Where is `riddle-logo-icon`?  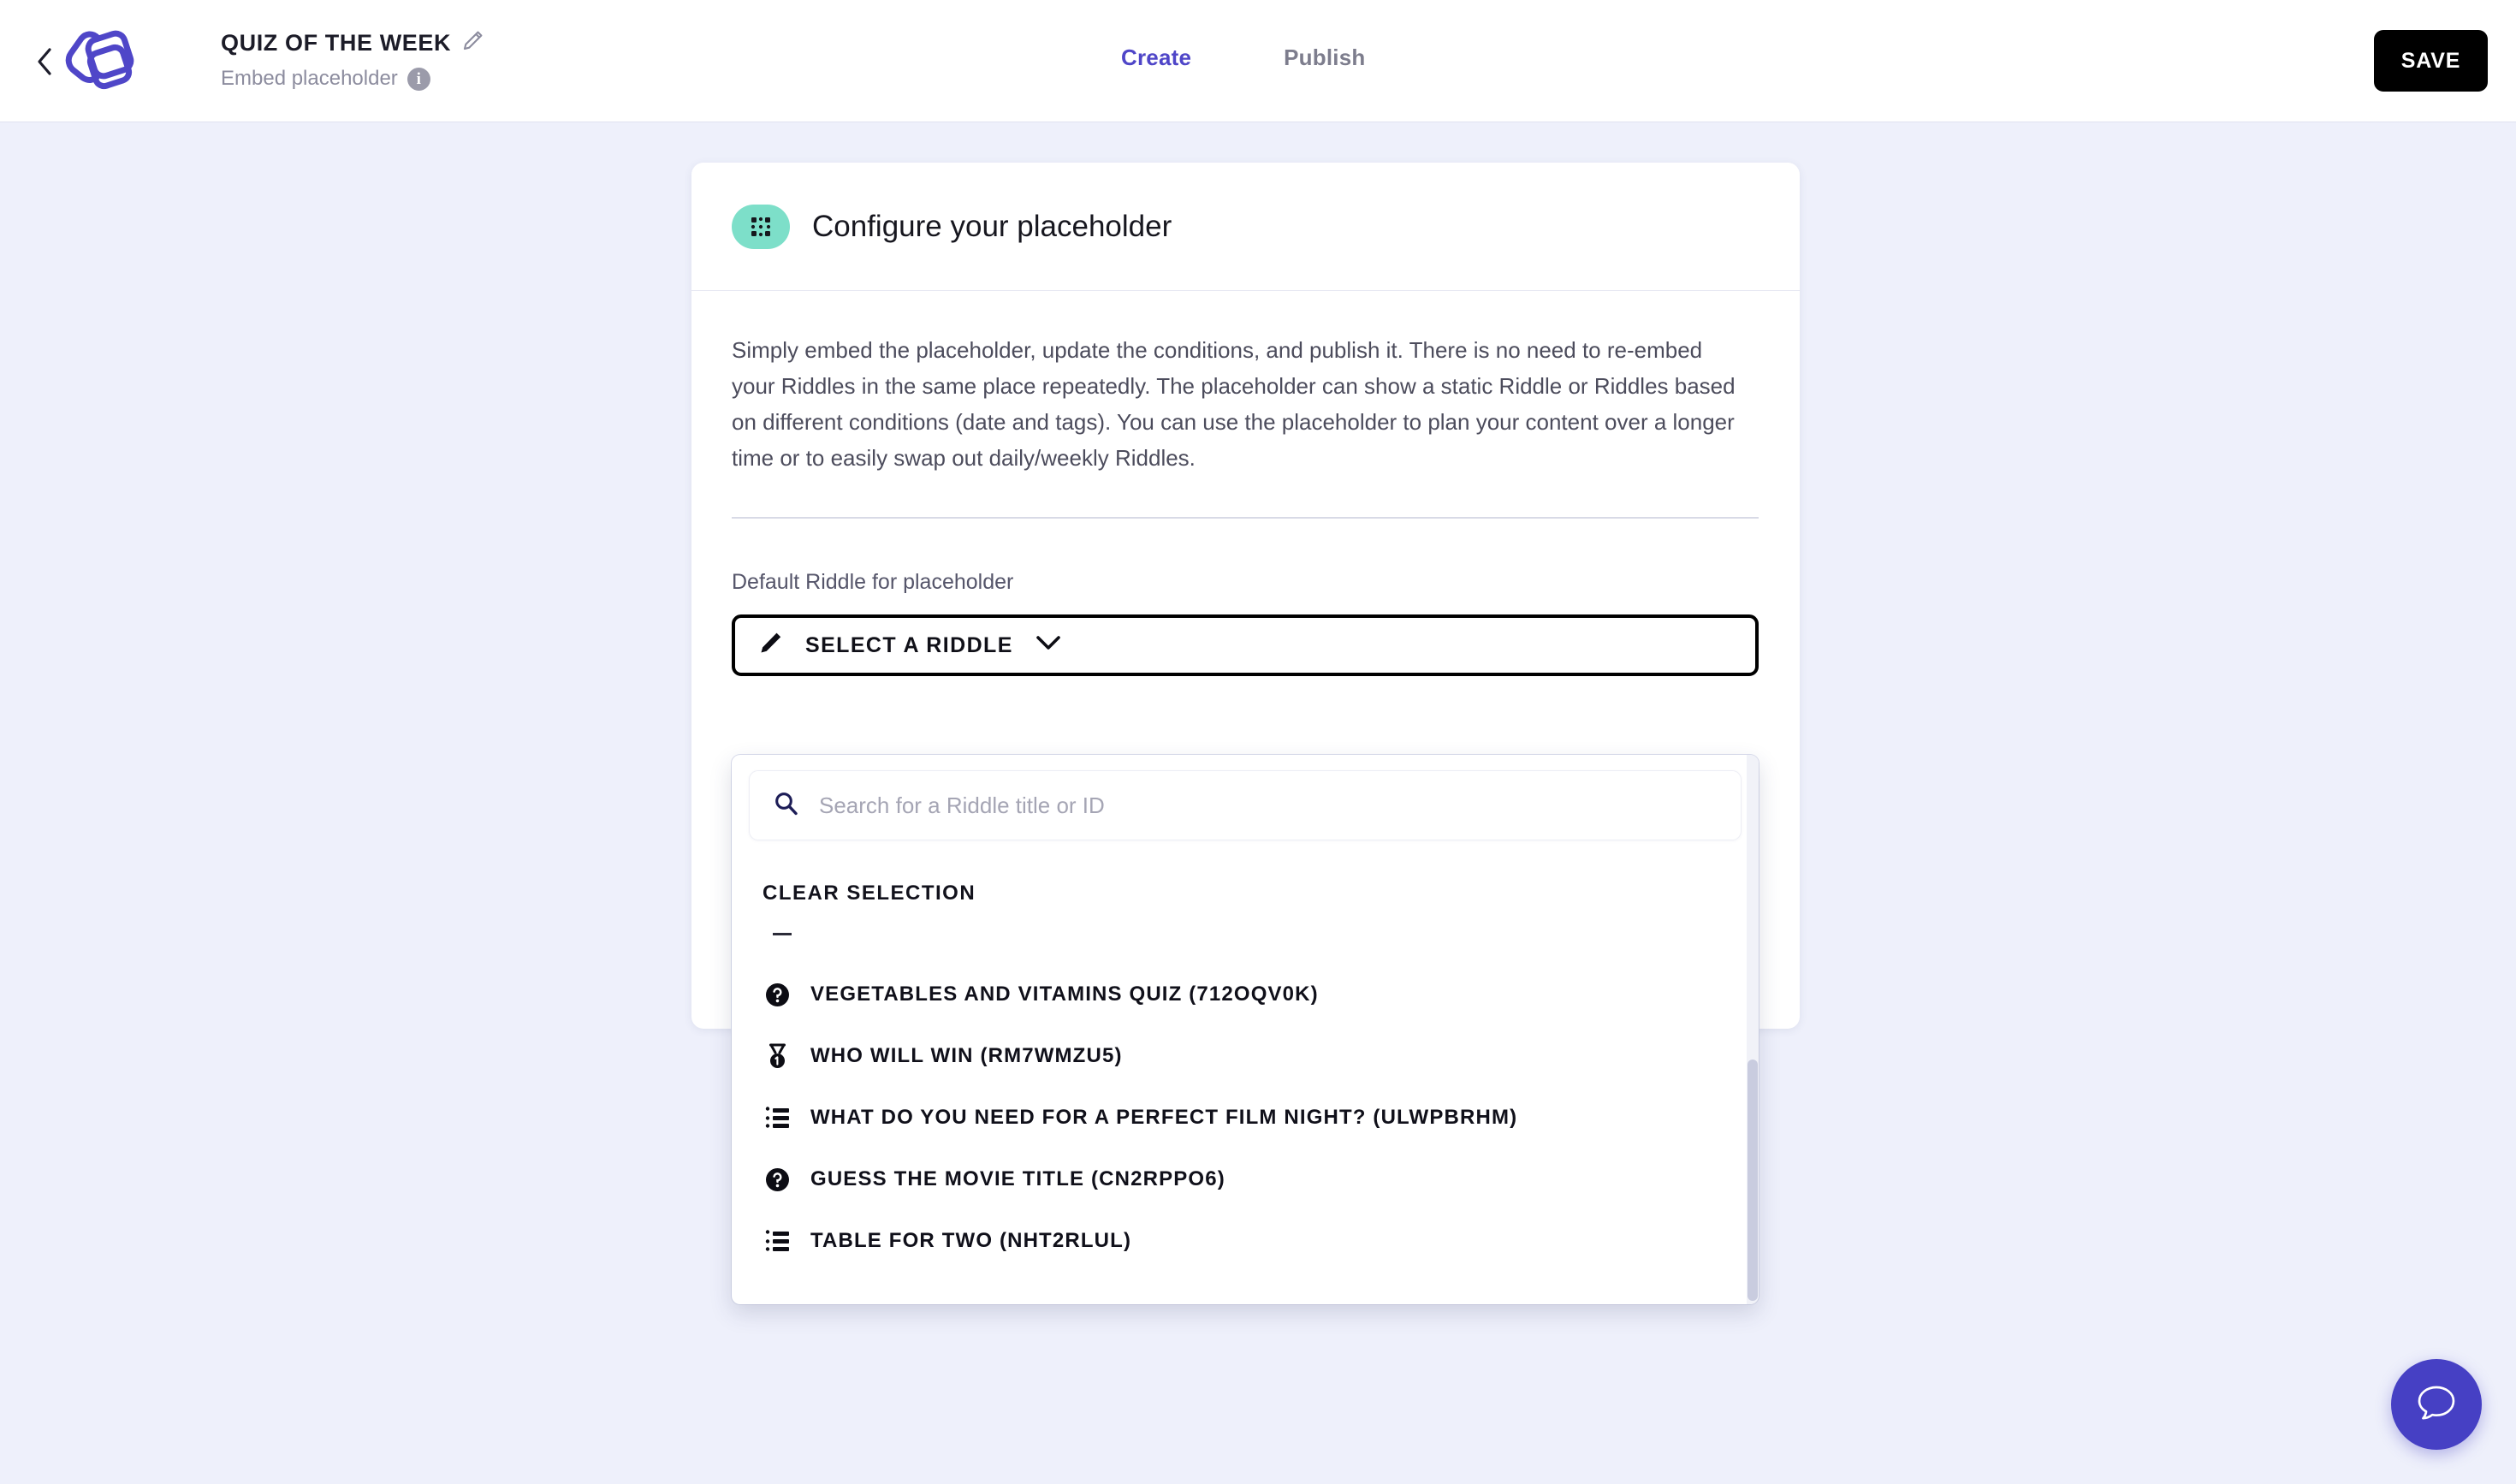
riddle-logo-icon is located at coordinates (101, 62).